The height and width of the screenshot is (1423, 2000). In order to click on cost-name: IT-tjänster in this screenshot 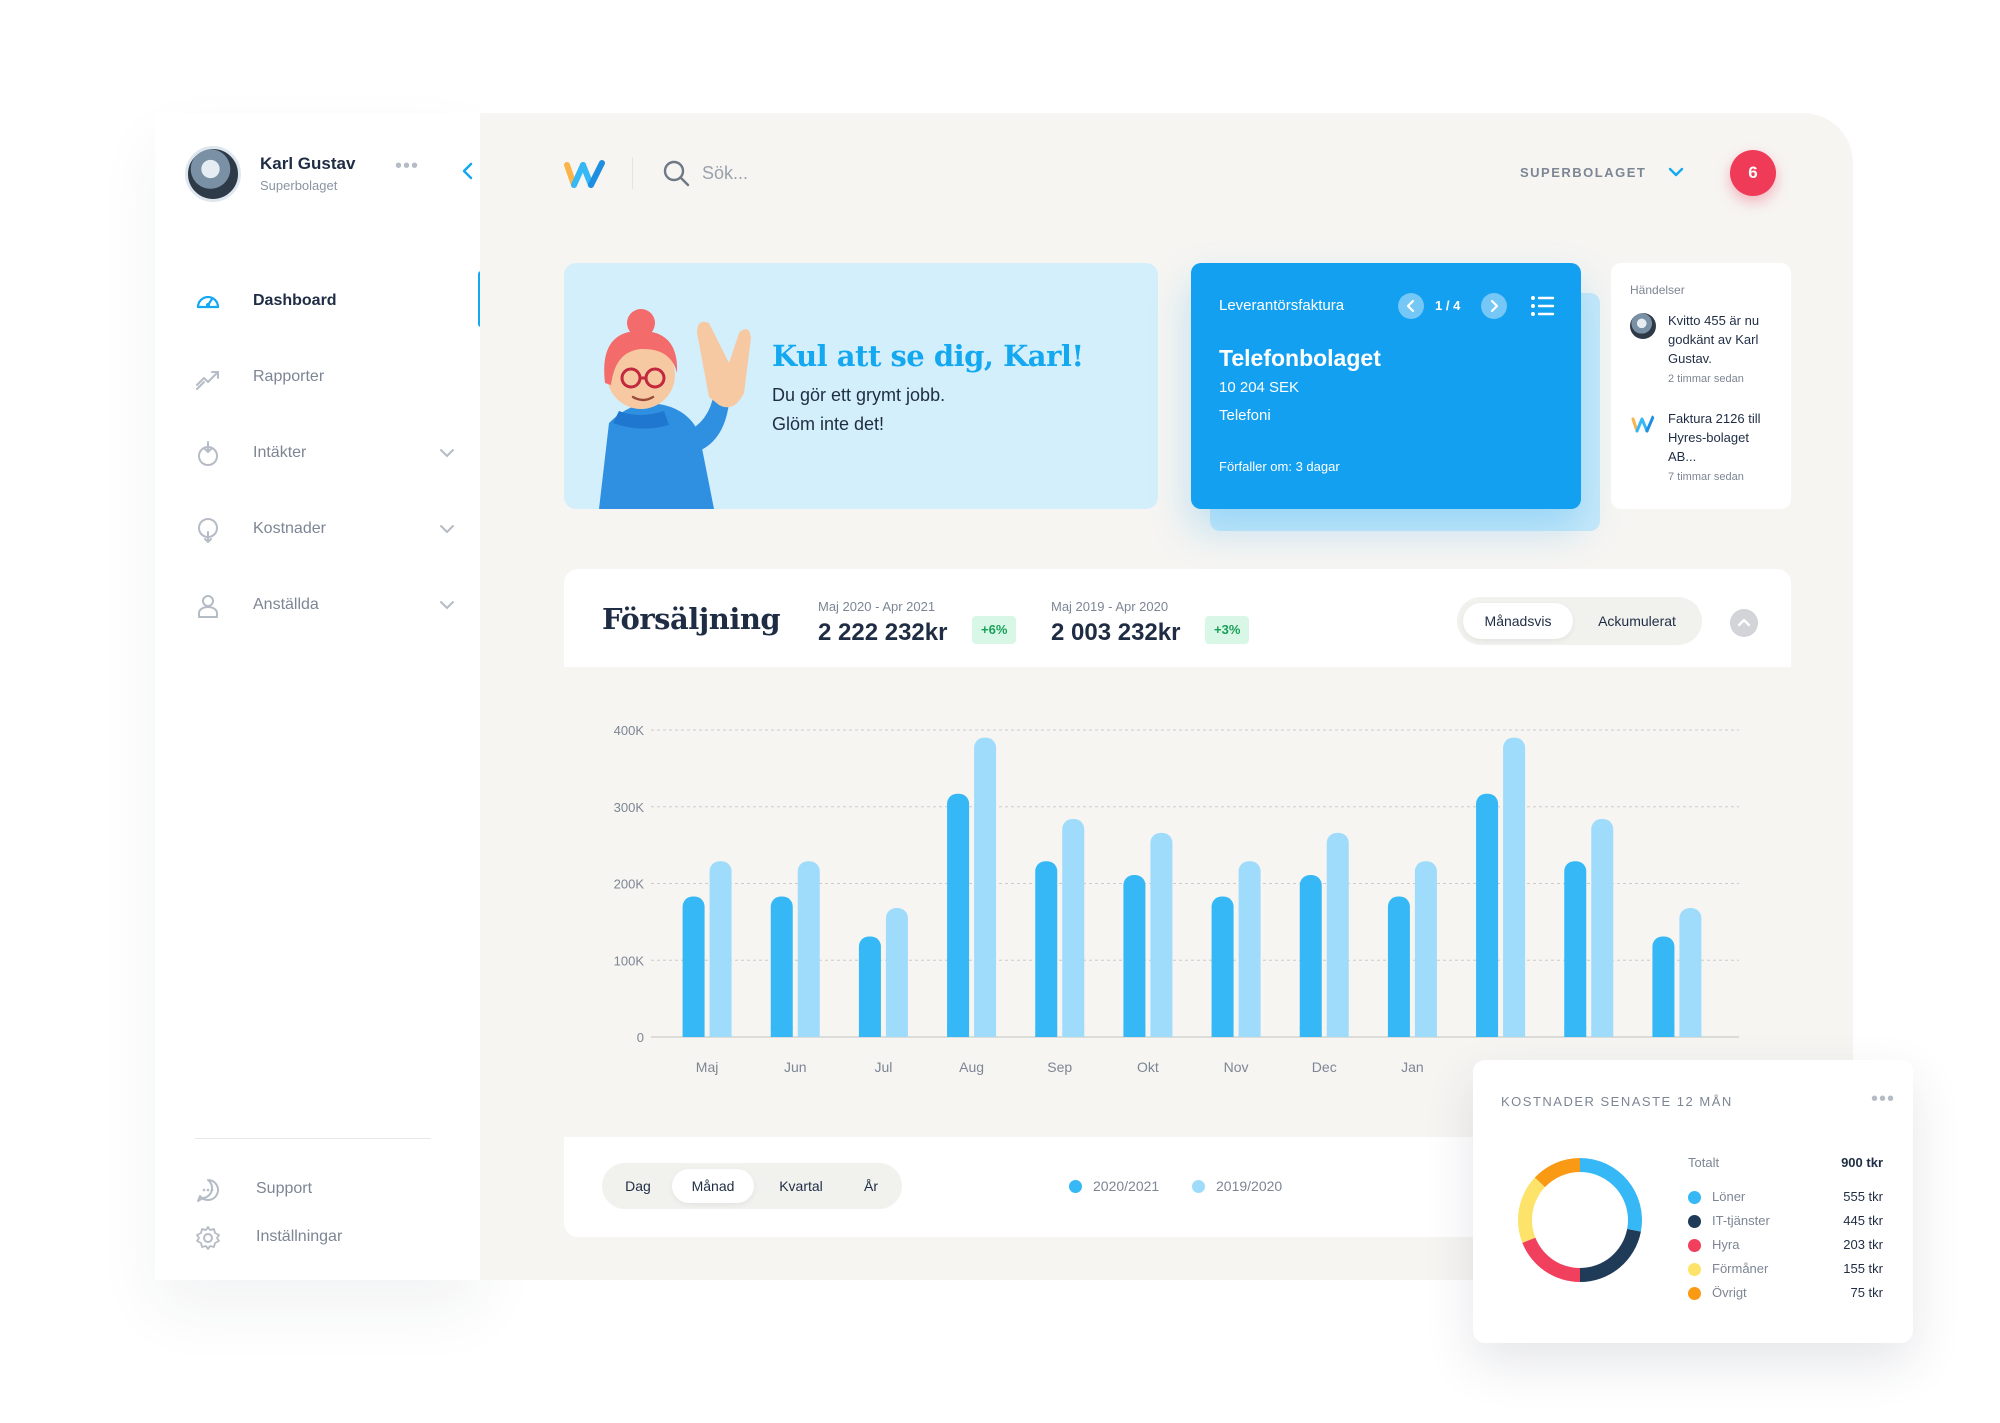, I will do `click(1741, 1220)`.